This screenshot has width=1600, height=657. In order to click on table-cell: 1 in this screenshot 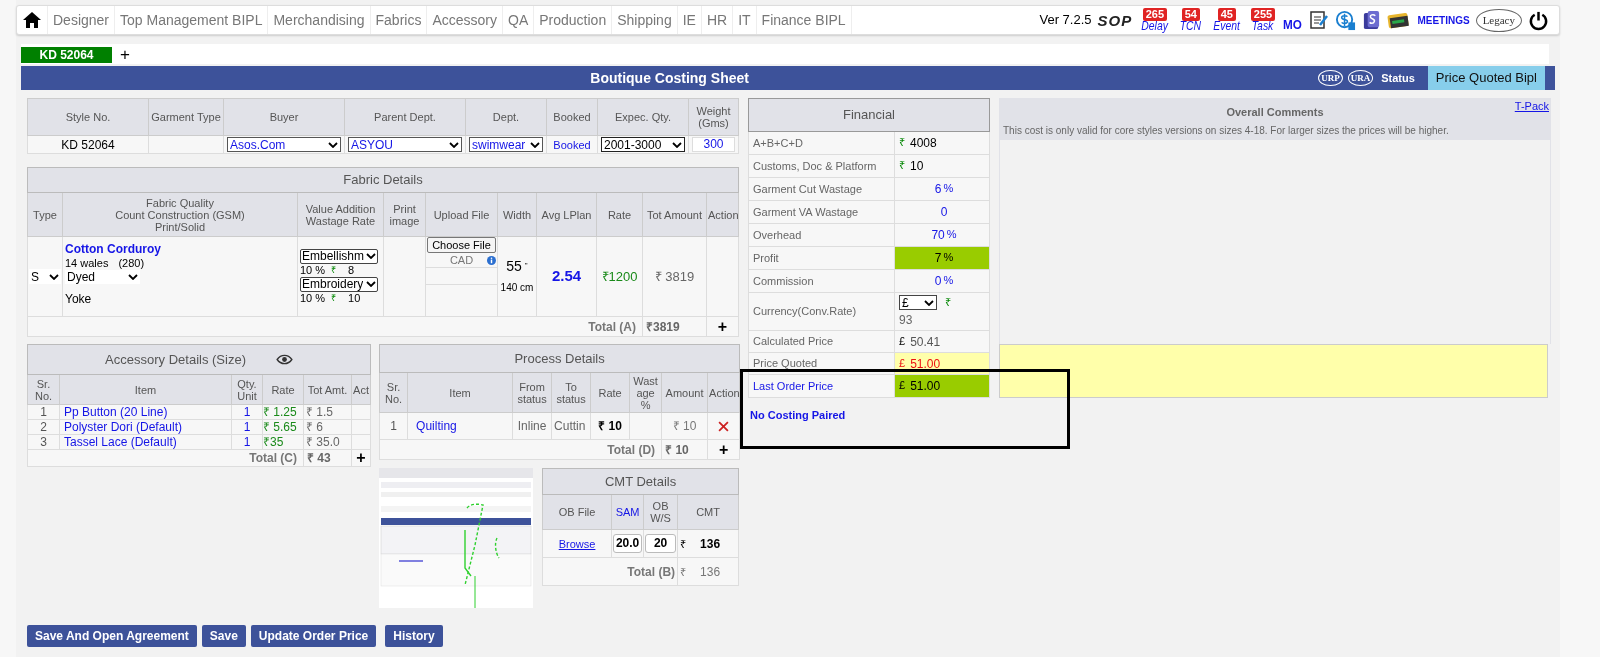, I will do `click(43, 412)`.